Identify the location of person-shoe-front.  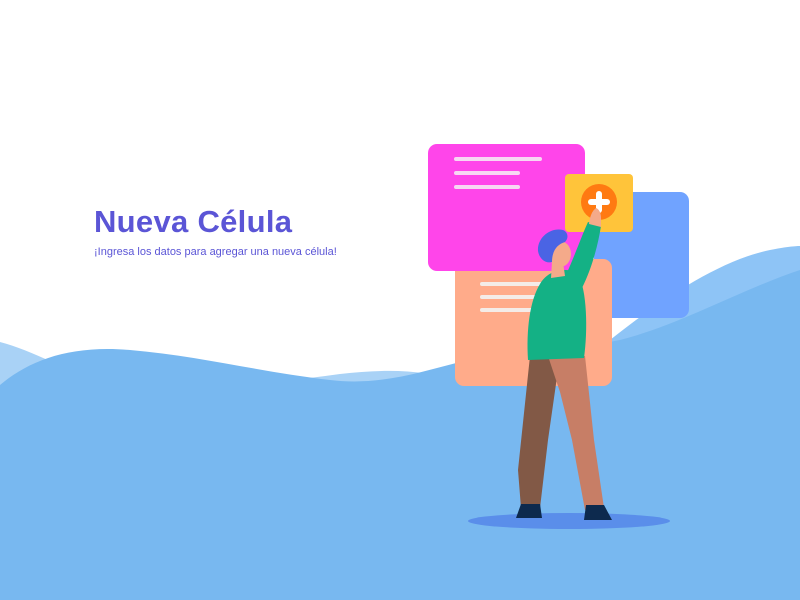
(598, 512).